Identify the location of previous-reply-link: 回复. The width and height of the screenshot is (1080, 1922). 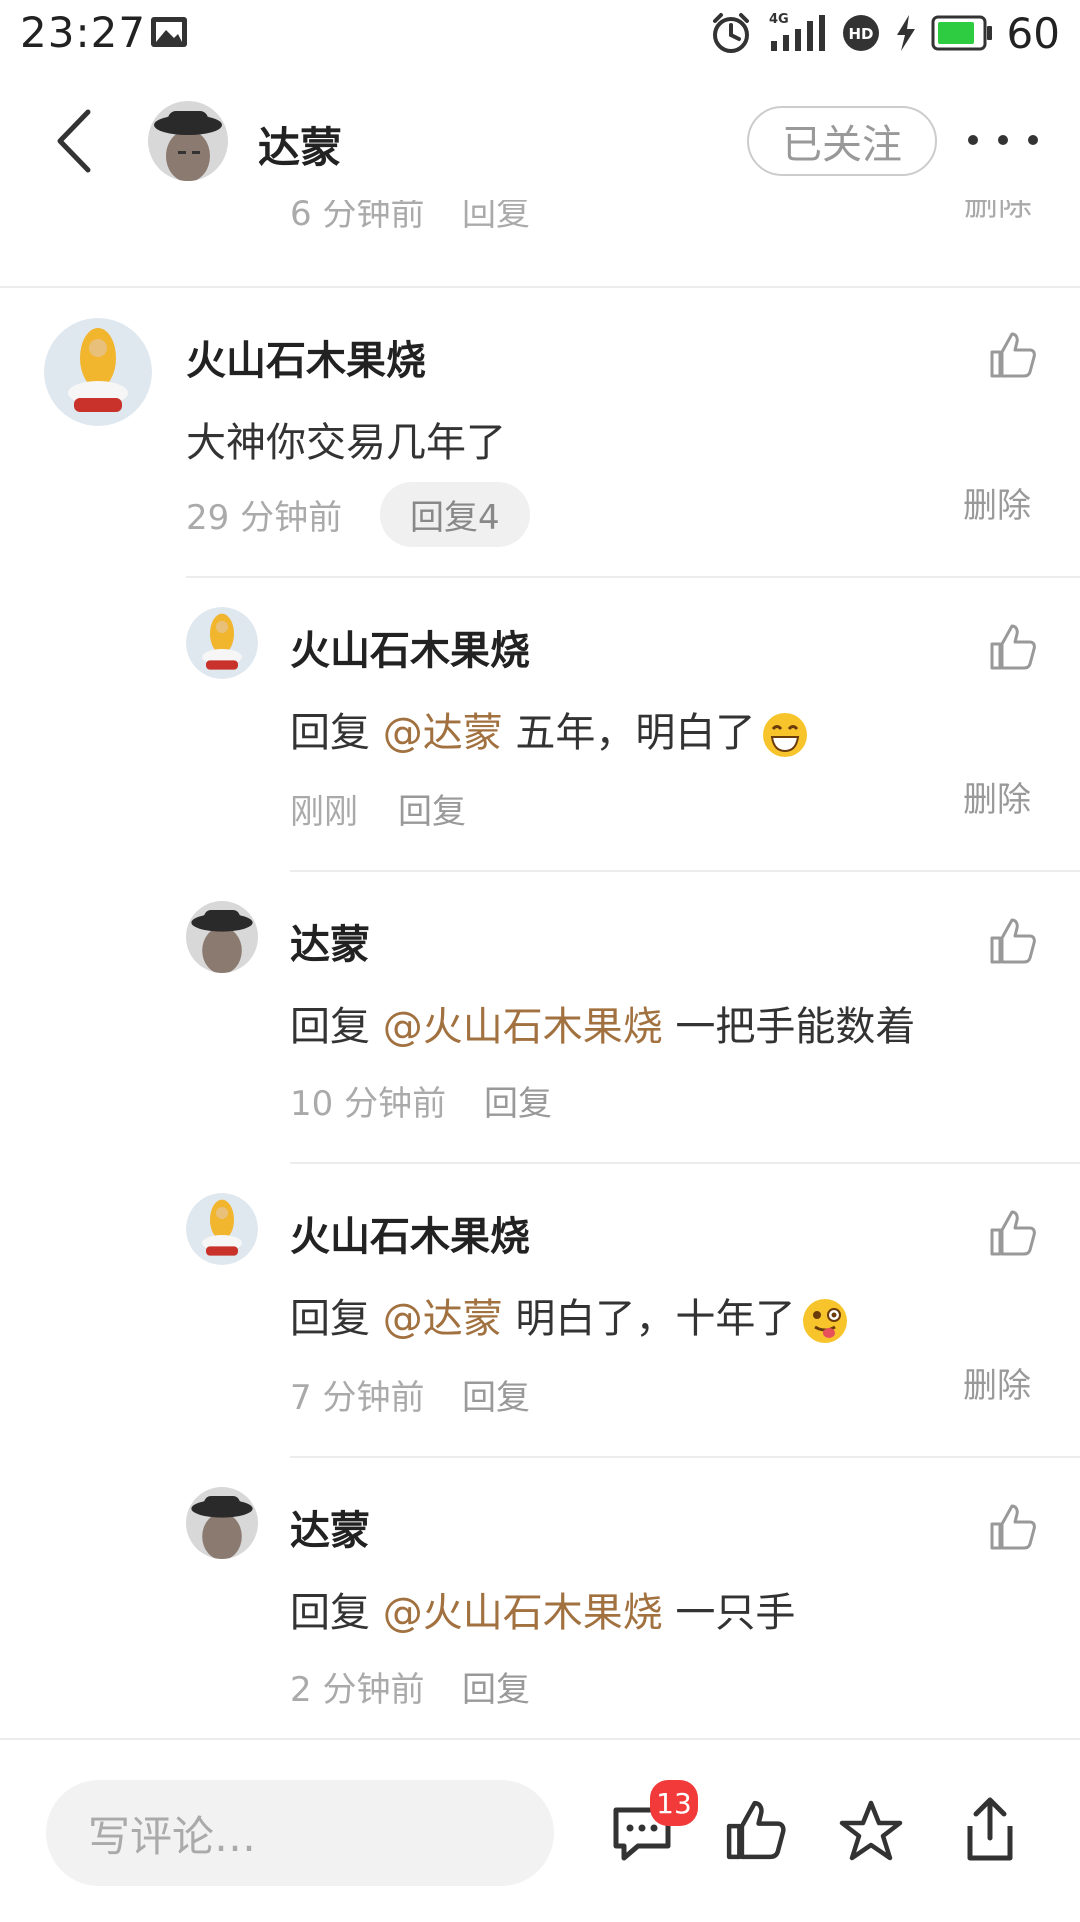
(496, 217).